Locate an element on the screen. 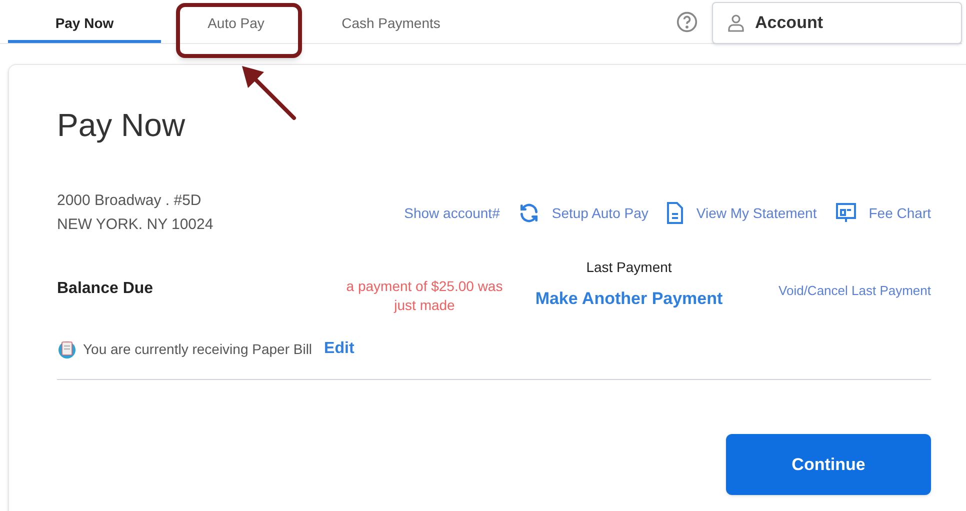 The height and width of the screenshot is (511, 966). edit-link: Edit is located at coordinates (339, 349).